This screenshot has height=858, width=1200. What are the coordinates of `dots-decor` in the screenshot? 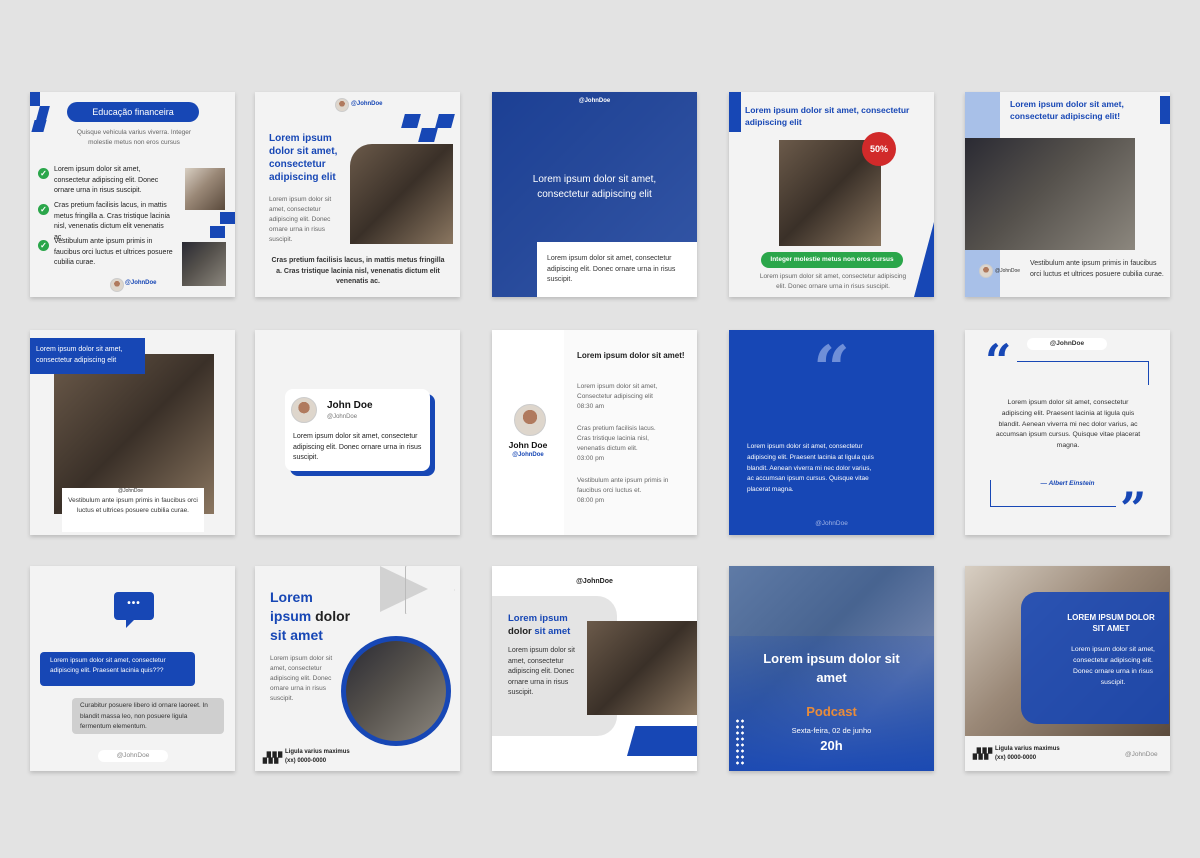 It's located at (740, 742).